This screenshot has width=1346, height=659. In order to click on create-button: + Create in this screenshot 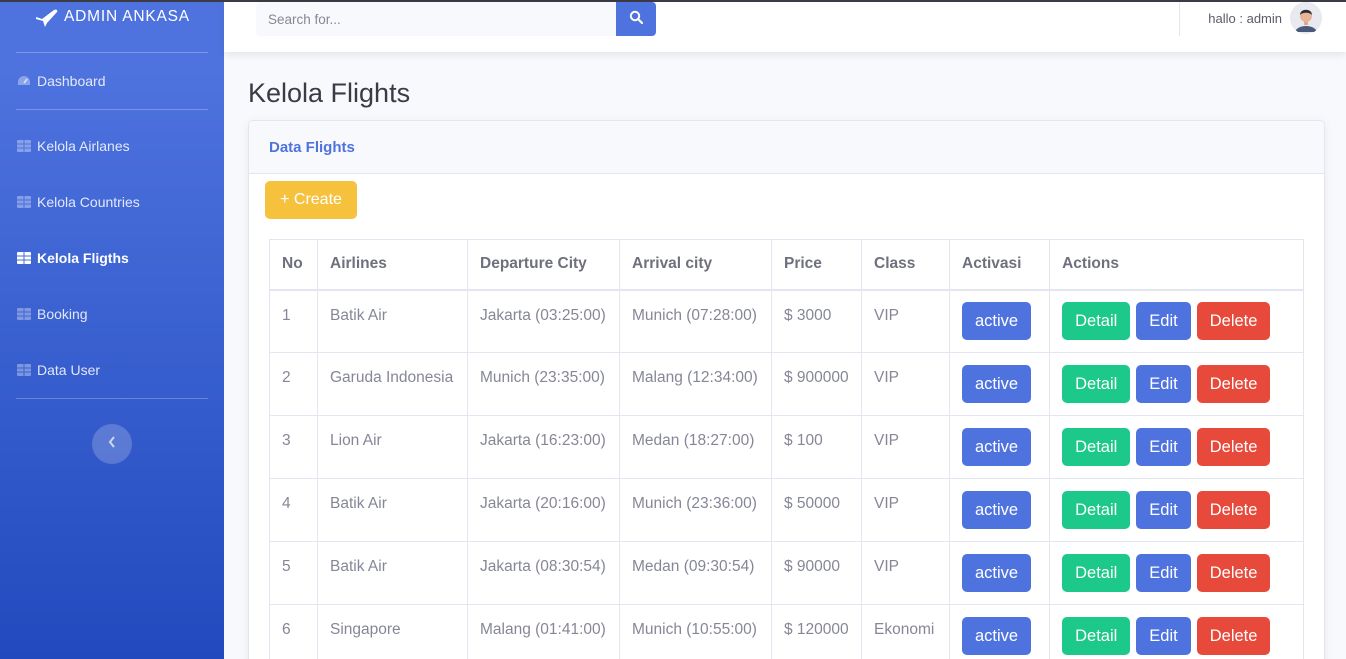, I will do `click(311, 200)`.